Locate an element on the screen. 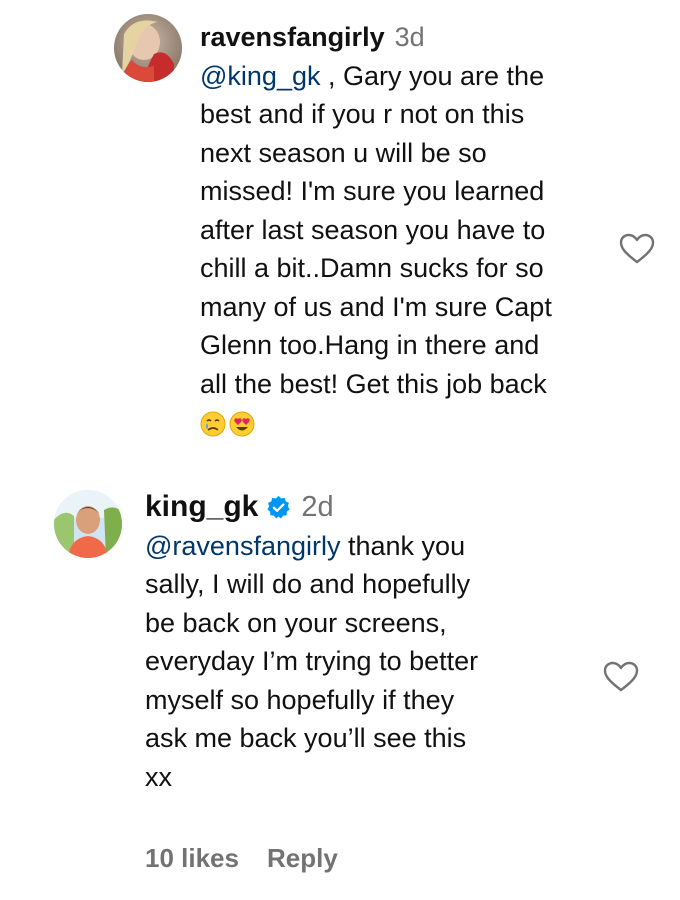  comment-actions: 10 likes Reply is located at coordinates (241, 858).